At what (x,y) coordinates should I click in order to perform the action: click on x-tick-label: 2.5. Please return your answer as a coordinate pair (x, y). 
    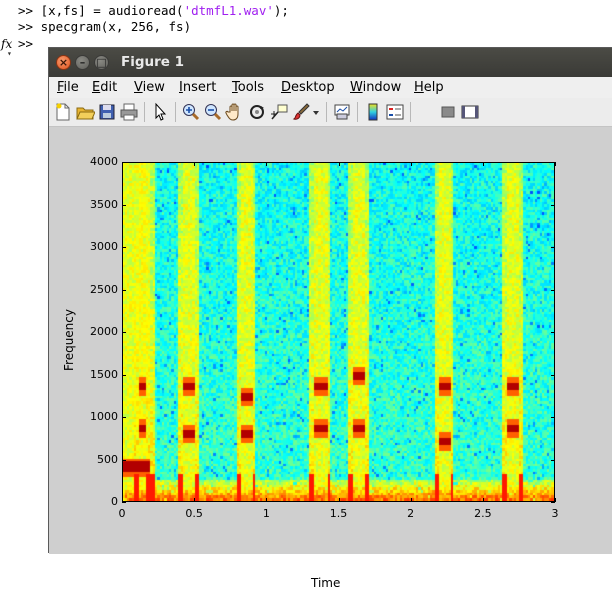
    Looking at the image, I should click on (483, 513).